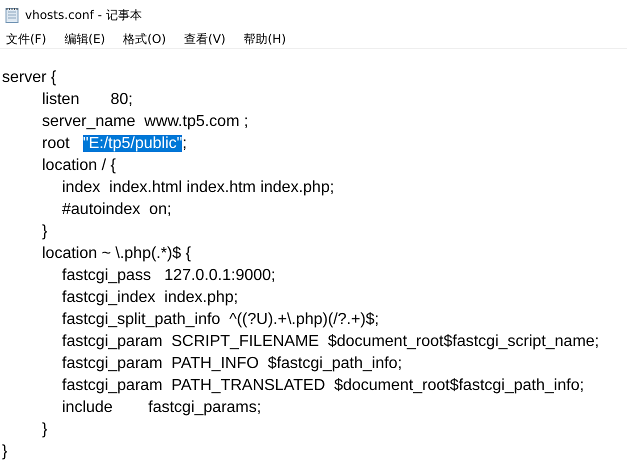 The height and width of the screenshot is (460, 627). Describe the element at coordinates (220, 319) in the screenshot. I see `code-line: fastcgi_split_path_info ^((?U).+\.php)(/?.+)$;` at that location.